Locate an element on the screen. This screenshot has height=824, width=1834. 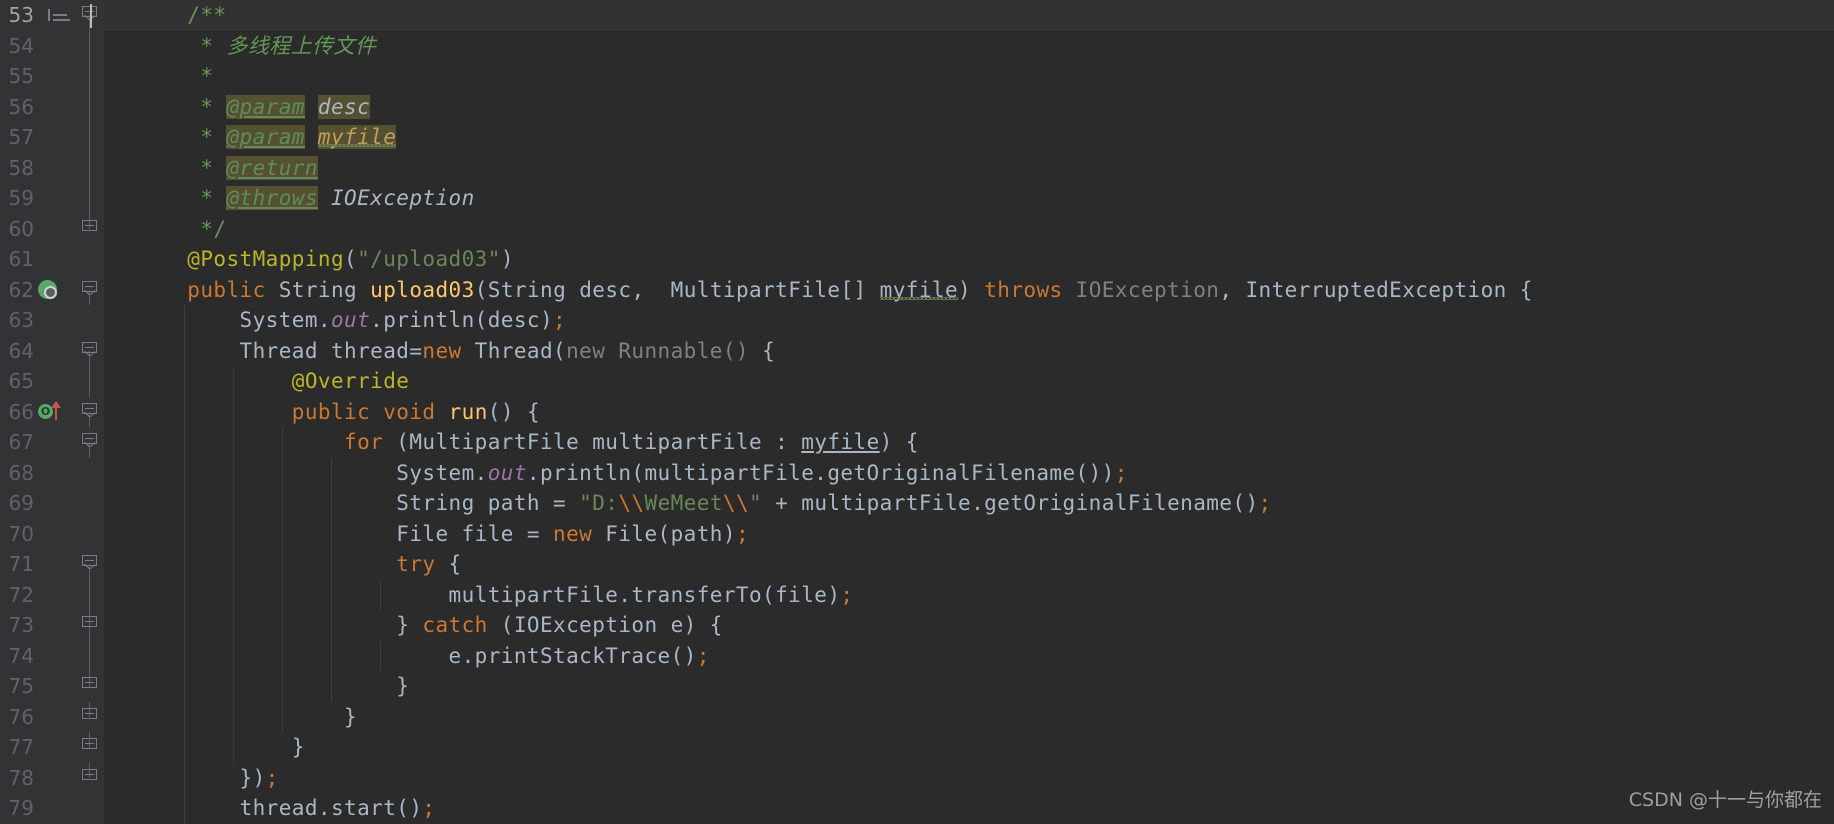
code-text: @Override is located at coordinates (256, 381).